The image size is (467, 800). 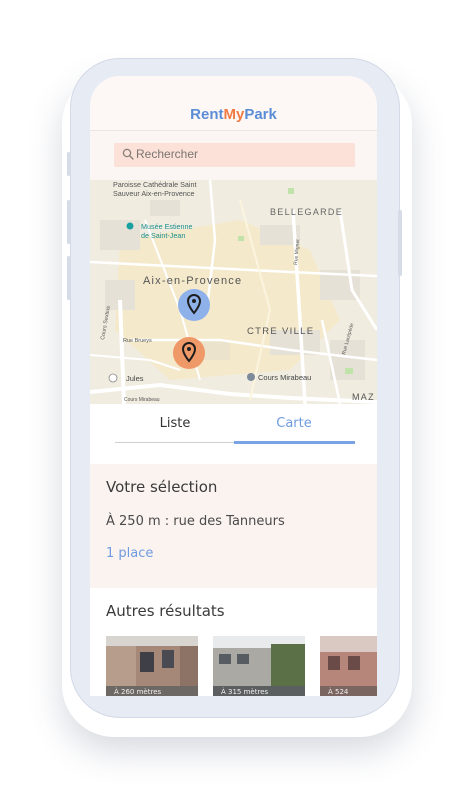 What do you see at coordinates (69, 278) in the screenshot?
I see `volume-down-button` at bounding box center [69, 278].